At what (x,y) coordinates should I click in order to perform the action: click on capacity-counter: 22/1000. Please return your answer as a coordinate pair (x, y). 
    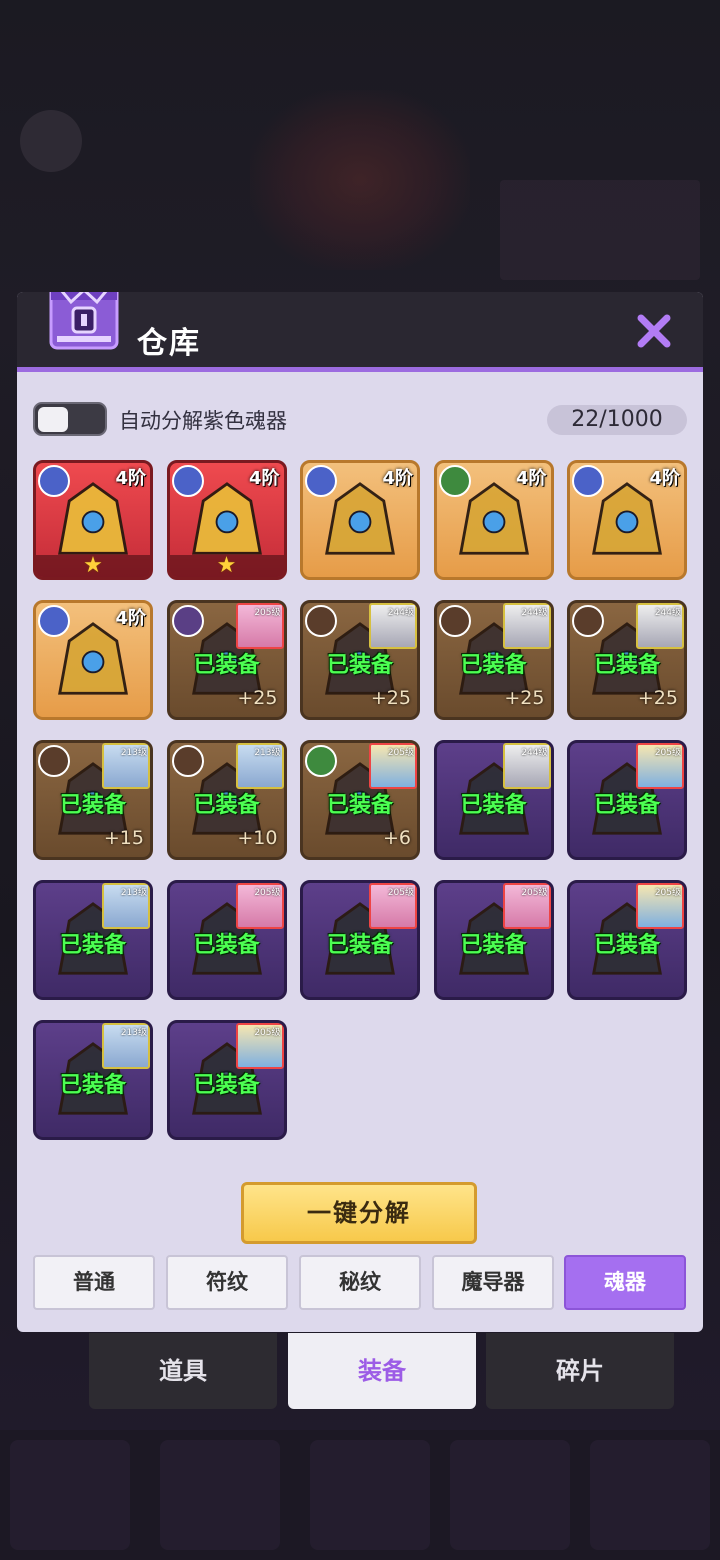
    Looking at the image, I should click on (617, 420).